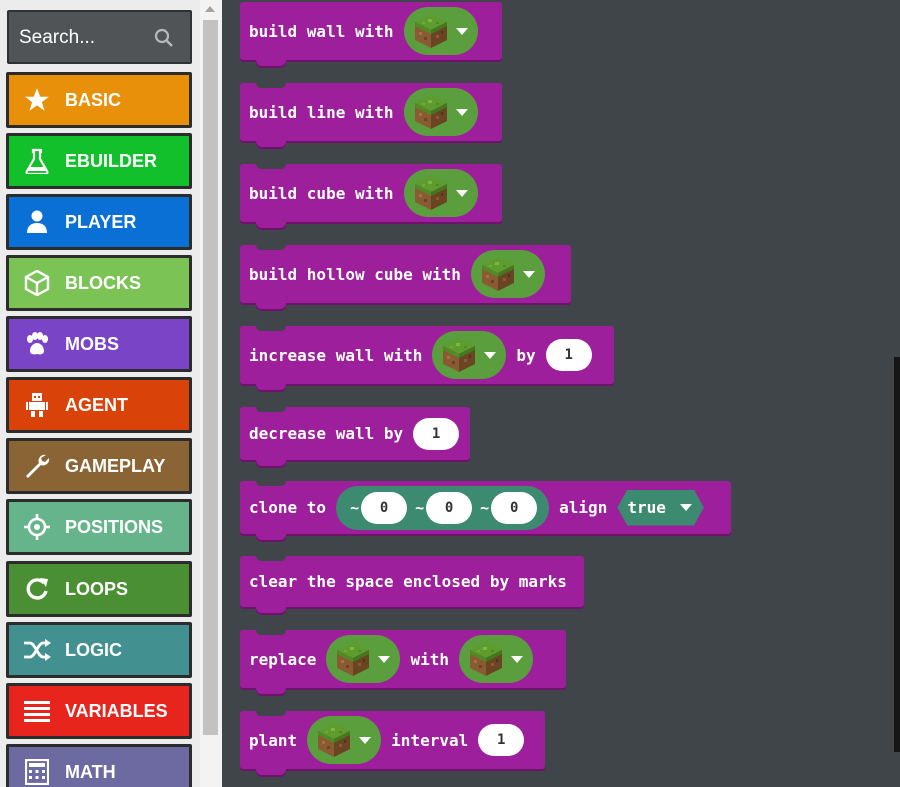  What do you see at coordinates (115, 465) in the screenshot?
I see `category-label: GAMEPLAY` at bounding box center [115, 465].